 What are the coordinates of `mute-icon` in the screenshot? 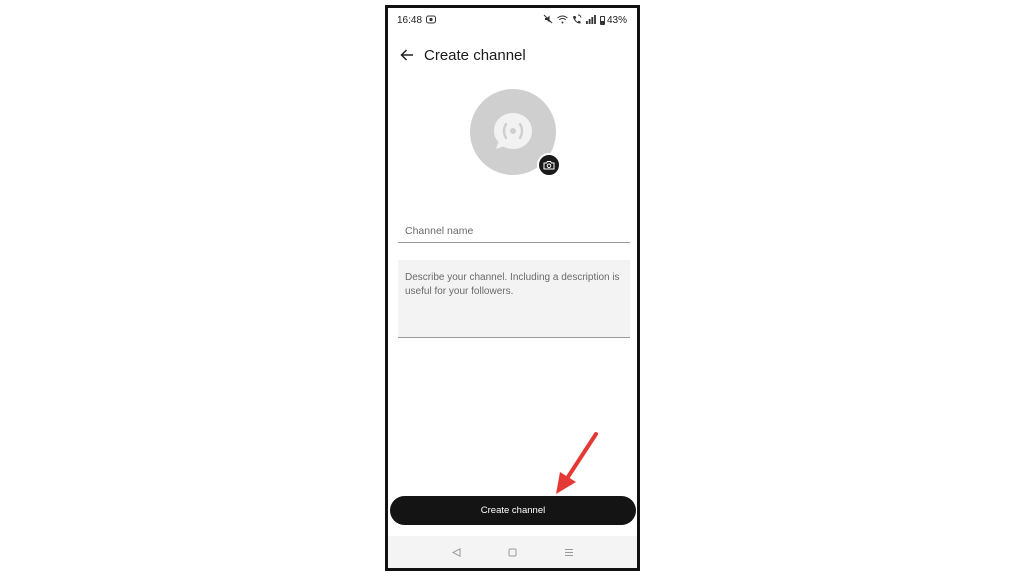 It's located at (548, 20).